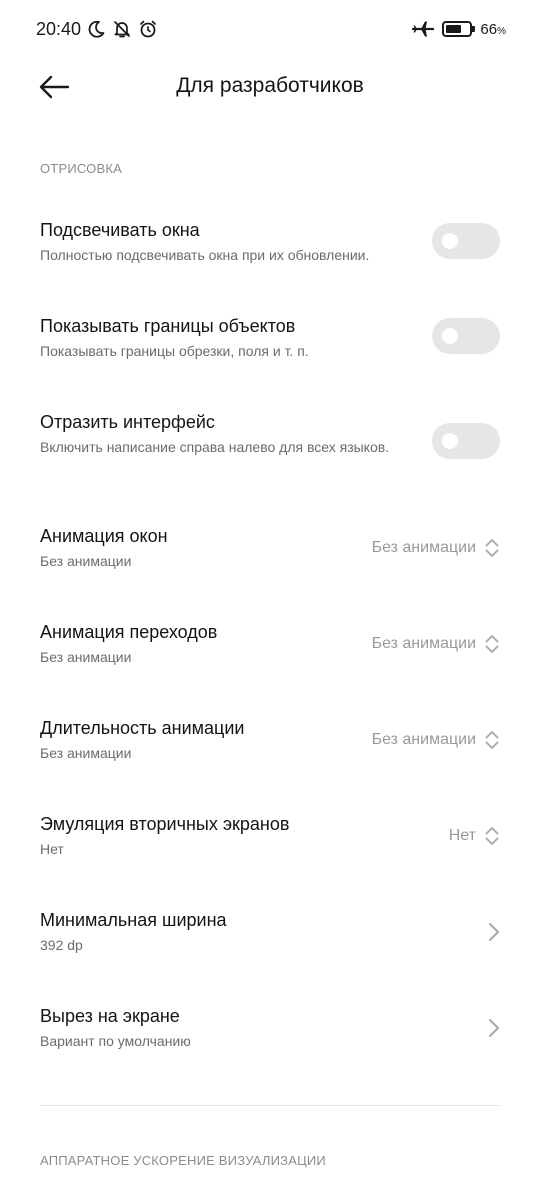 The image size is (540, 1200). What do you see at coordinates (142, 728) in the screenshot?
I see `setting-title: Длительность анимации` at bounding box center [142, 728].